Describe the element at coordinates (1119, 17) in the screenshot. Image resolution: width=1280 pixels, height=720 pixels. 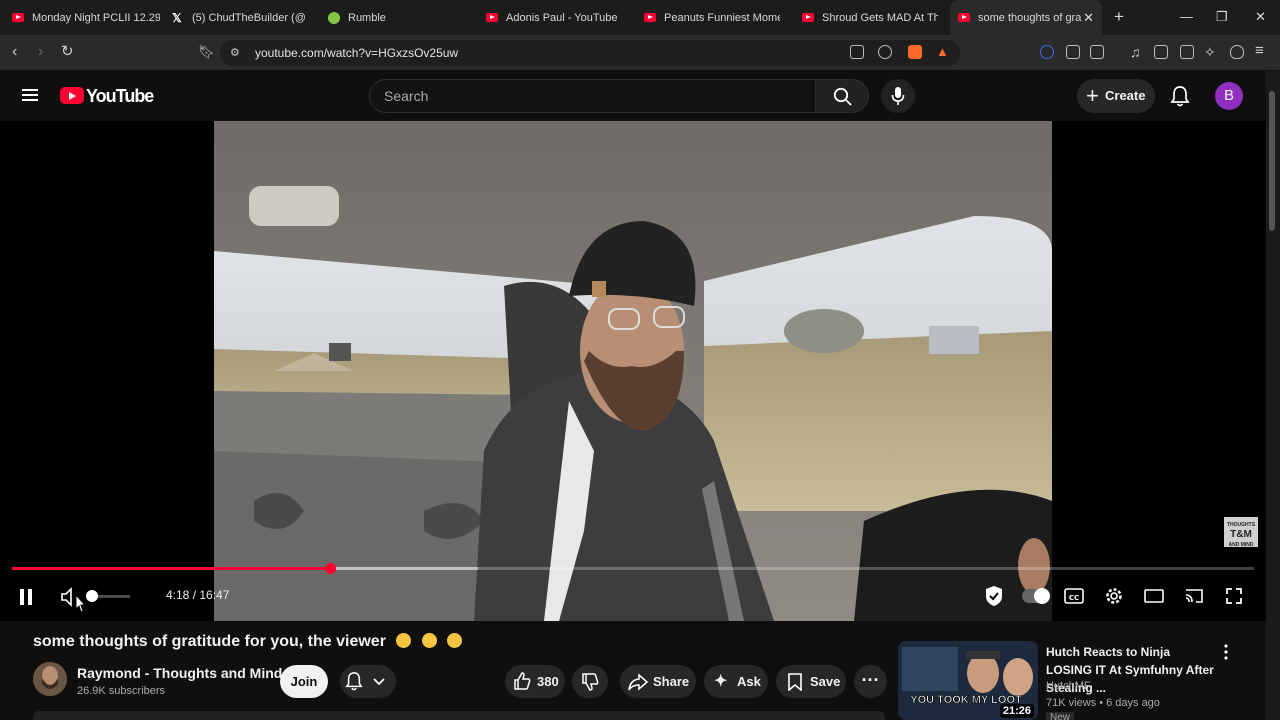
I see `new-tab-icon: +` at that location.